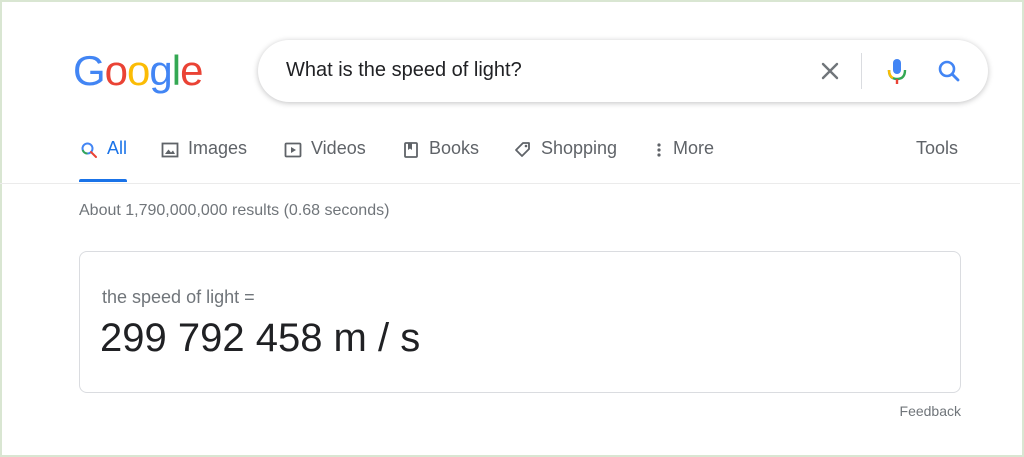 Image resolution: width=1024 pixels, height=457 pixels. I want to click on tab-images: Images, so click(203, 161).